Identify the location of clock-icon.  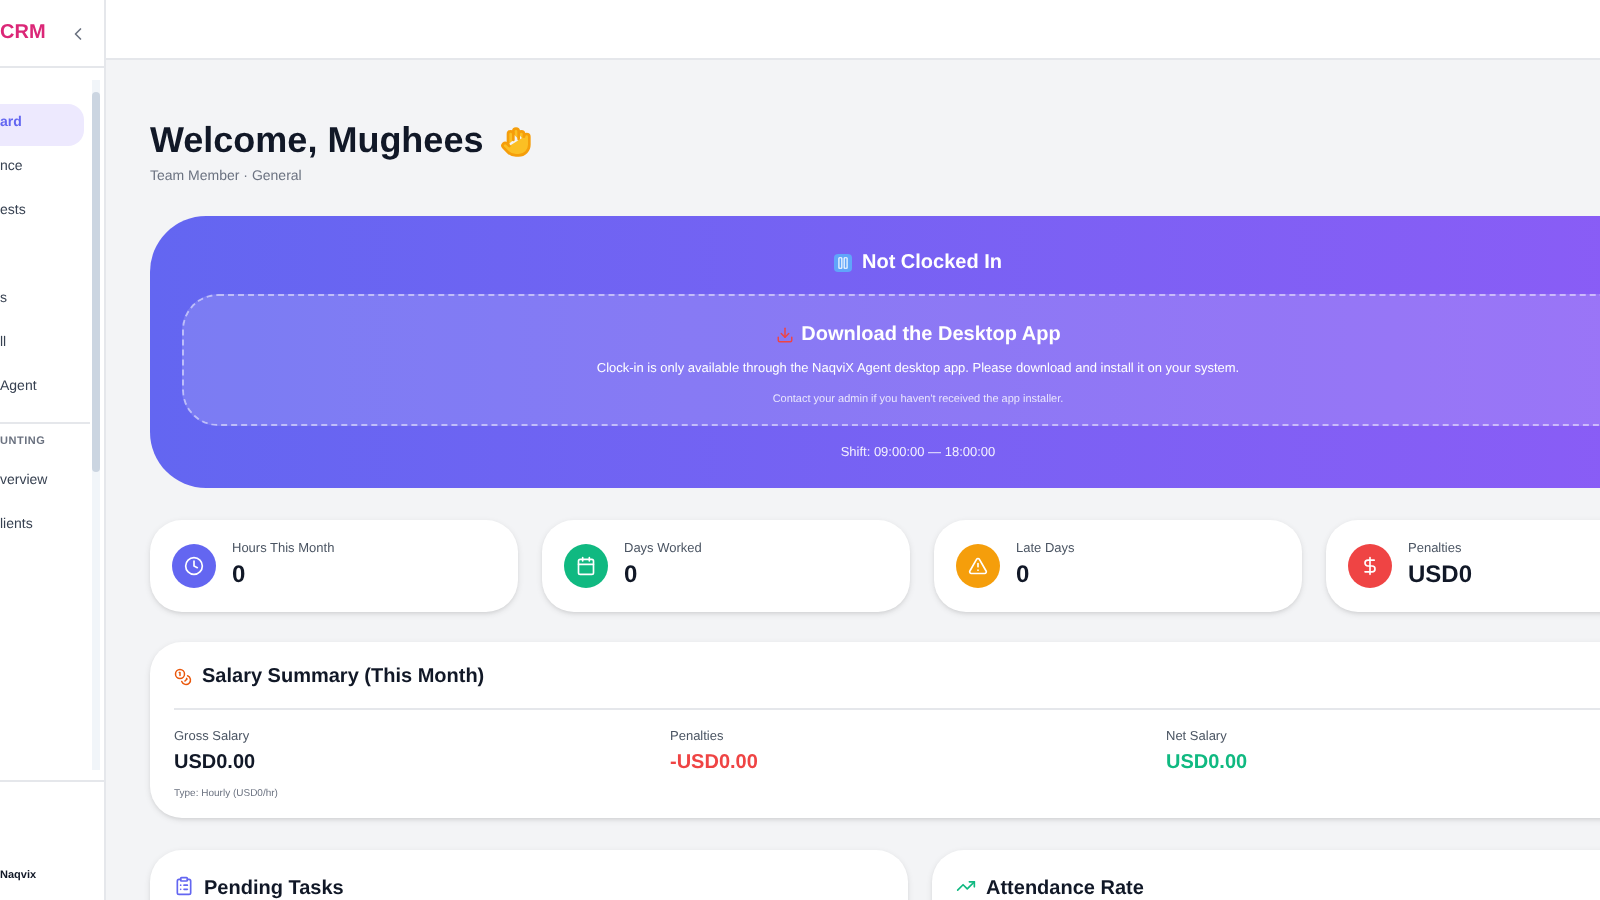
(194, 565).